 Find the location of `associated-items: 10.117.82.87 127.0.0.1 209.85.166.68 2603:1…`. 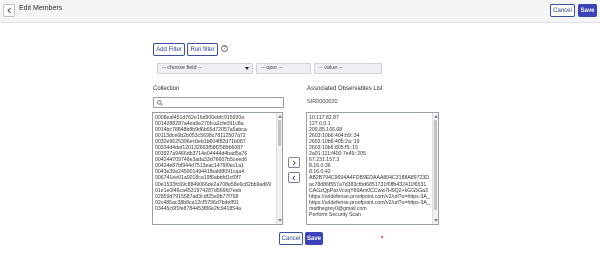

associated-items: 10.117.82.87 127.0.0.1 209.85.166.68 2603:1… is located at coordinates (370, 166).